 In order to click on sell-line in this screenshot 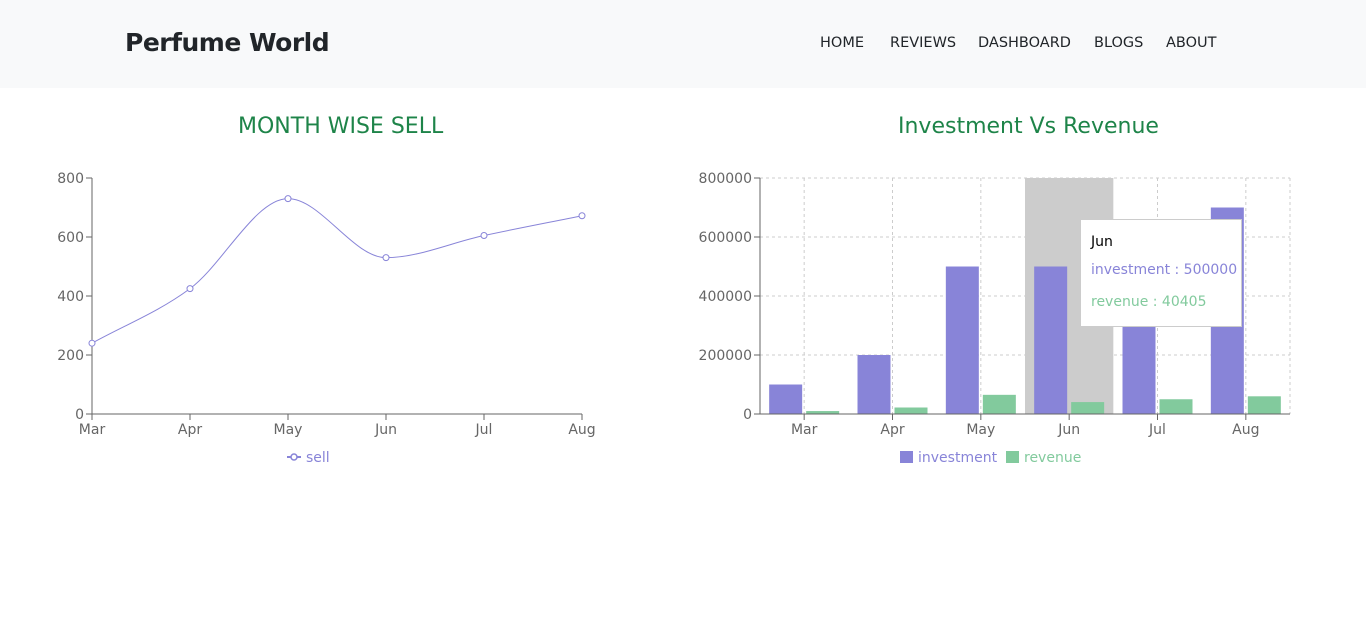, I will do `click(337, 271)`.